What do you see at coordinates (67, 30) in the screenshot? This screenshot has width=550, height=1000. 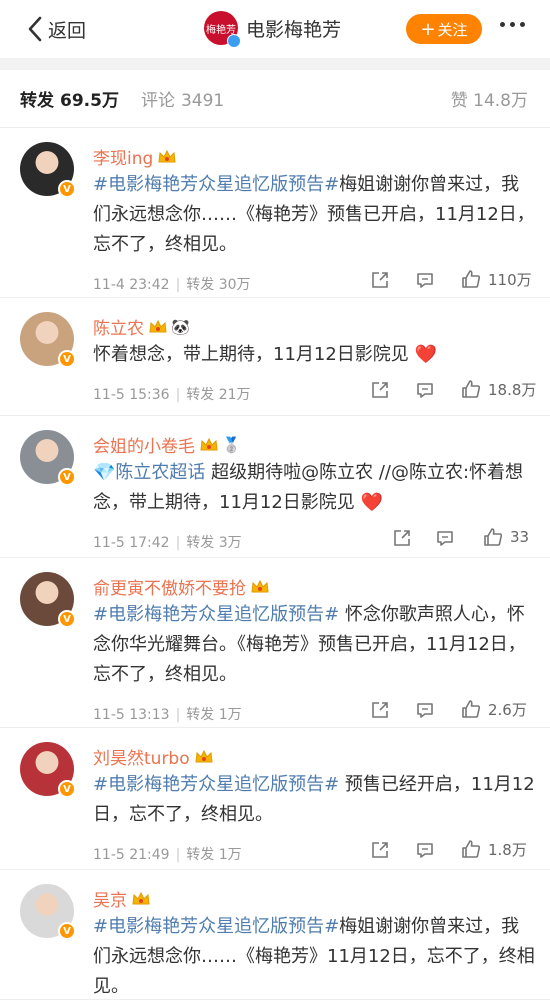 I see `back-label: 返回` at bounding box center [67, 30].